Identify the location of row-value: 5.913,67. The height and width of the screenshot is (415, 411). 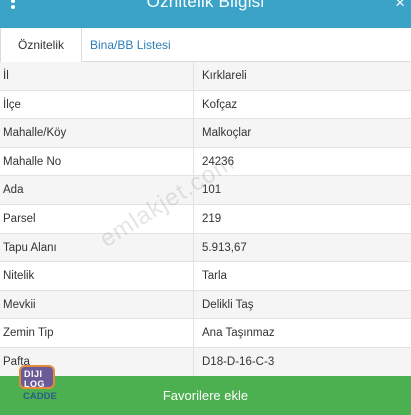
(302, 247).